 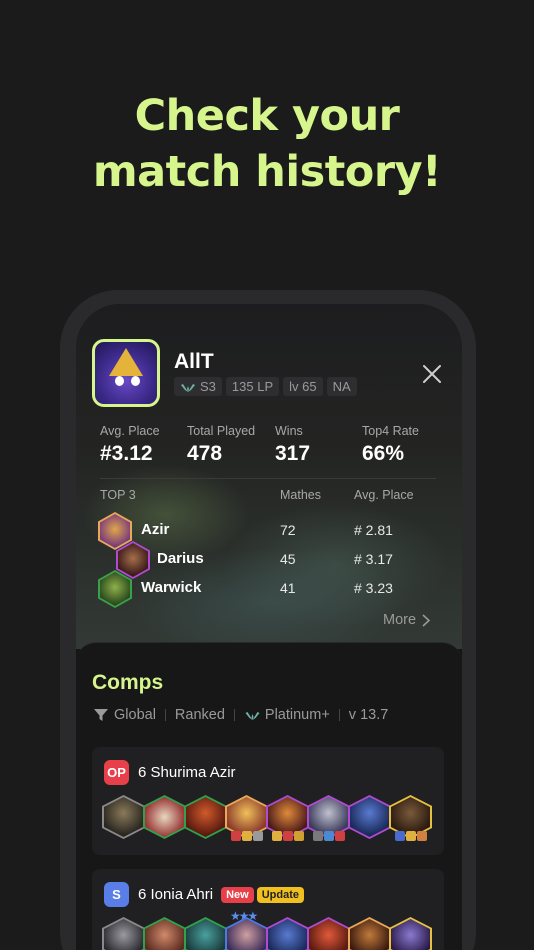 I want to click on rank-tag: S3, so click(x=198, y=386).